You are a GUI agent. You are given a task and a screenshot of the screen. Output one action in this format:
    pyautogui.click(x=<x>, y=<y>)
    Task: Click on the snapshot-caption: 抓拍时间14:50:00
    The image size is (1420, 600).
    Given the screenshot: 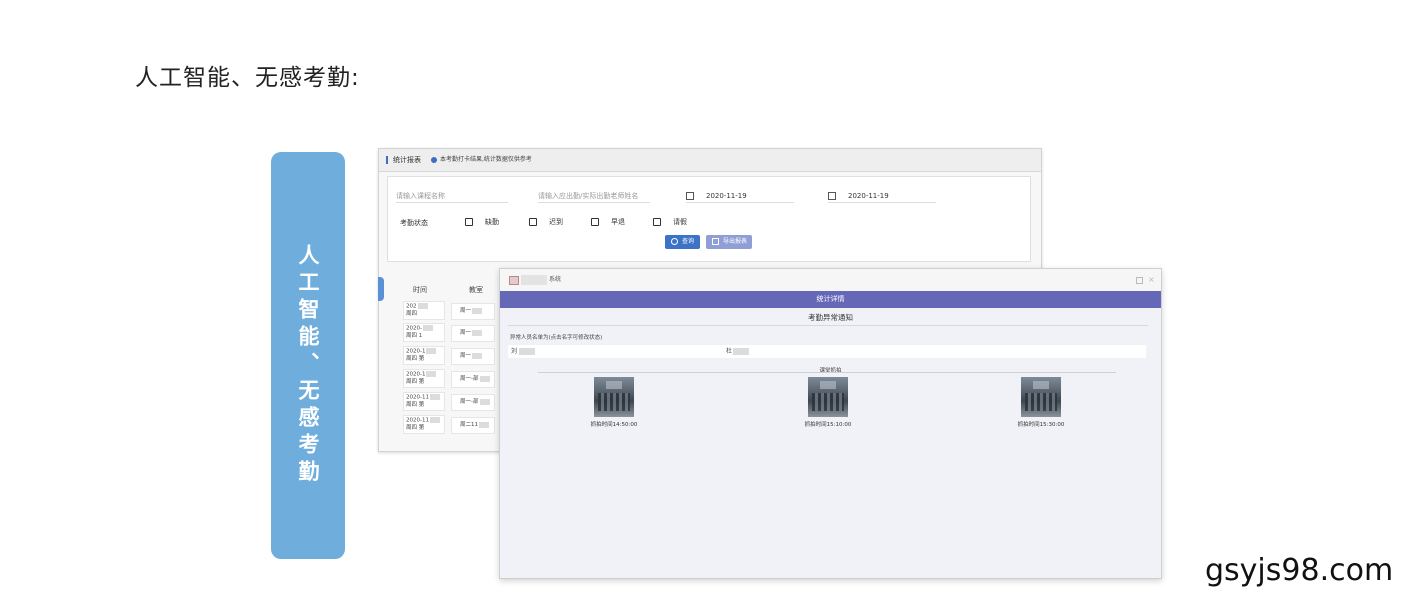 What is the action you would take?
    pyautogui.click(x=614, y=425)
    